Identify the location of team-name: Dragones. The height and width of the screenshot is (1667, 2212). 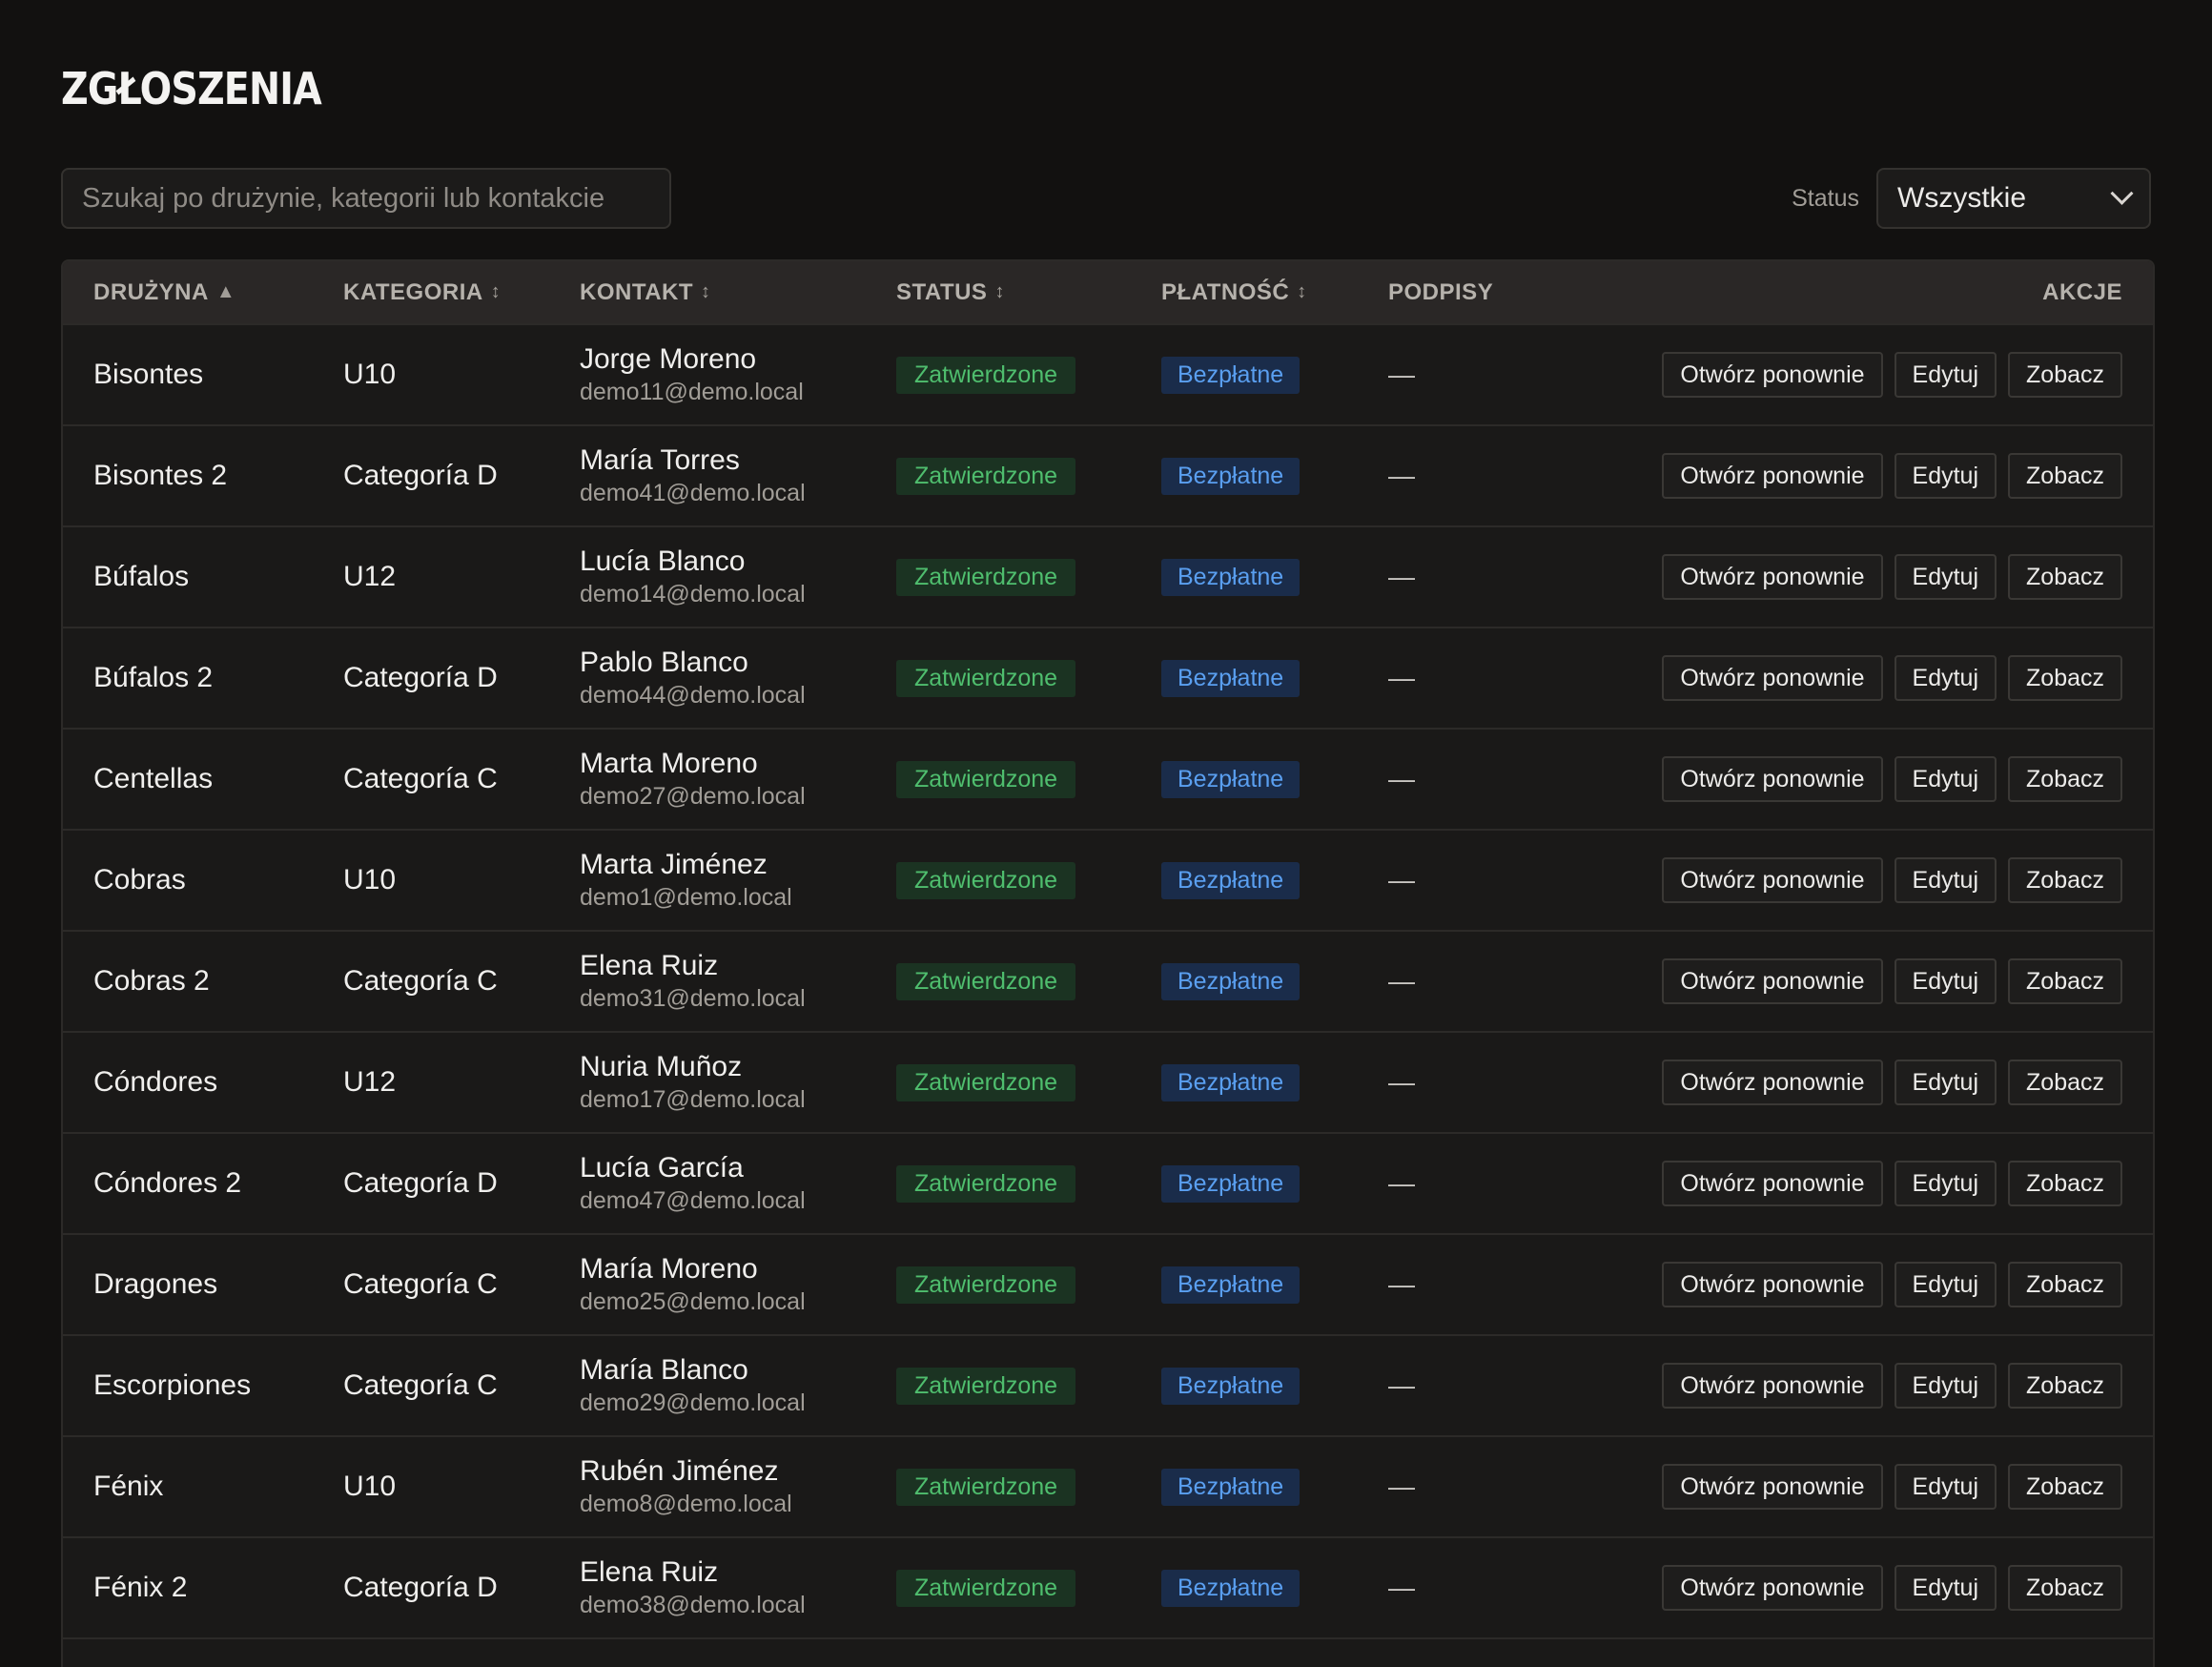
(155, 1284).